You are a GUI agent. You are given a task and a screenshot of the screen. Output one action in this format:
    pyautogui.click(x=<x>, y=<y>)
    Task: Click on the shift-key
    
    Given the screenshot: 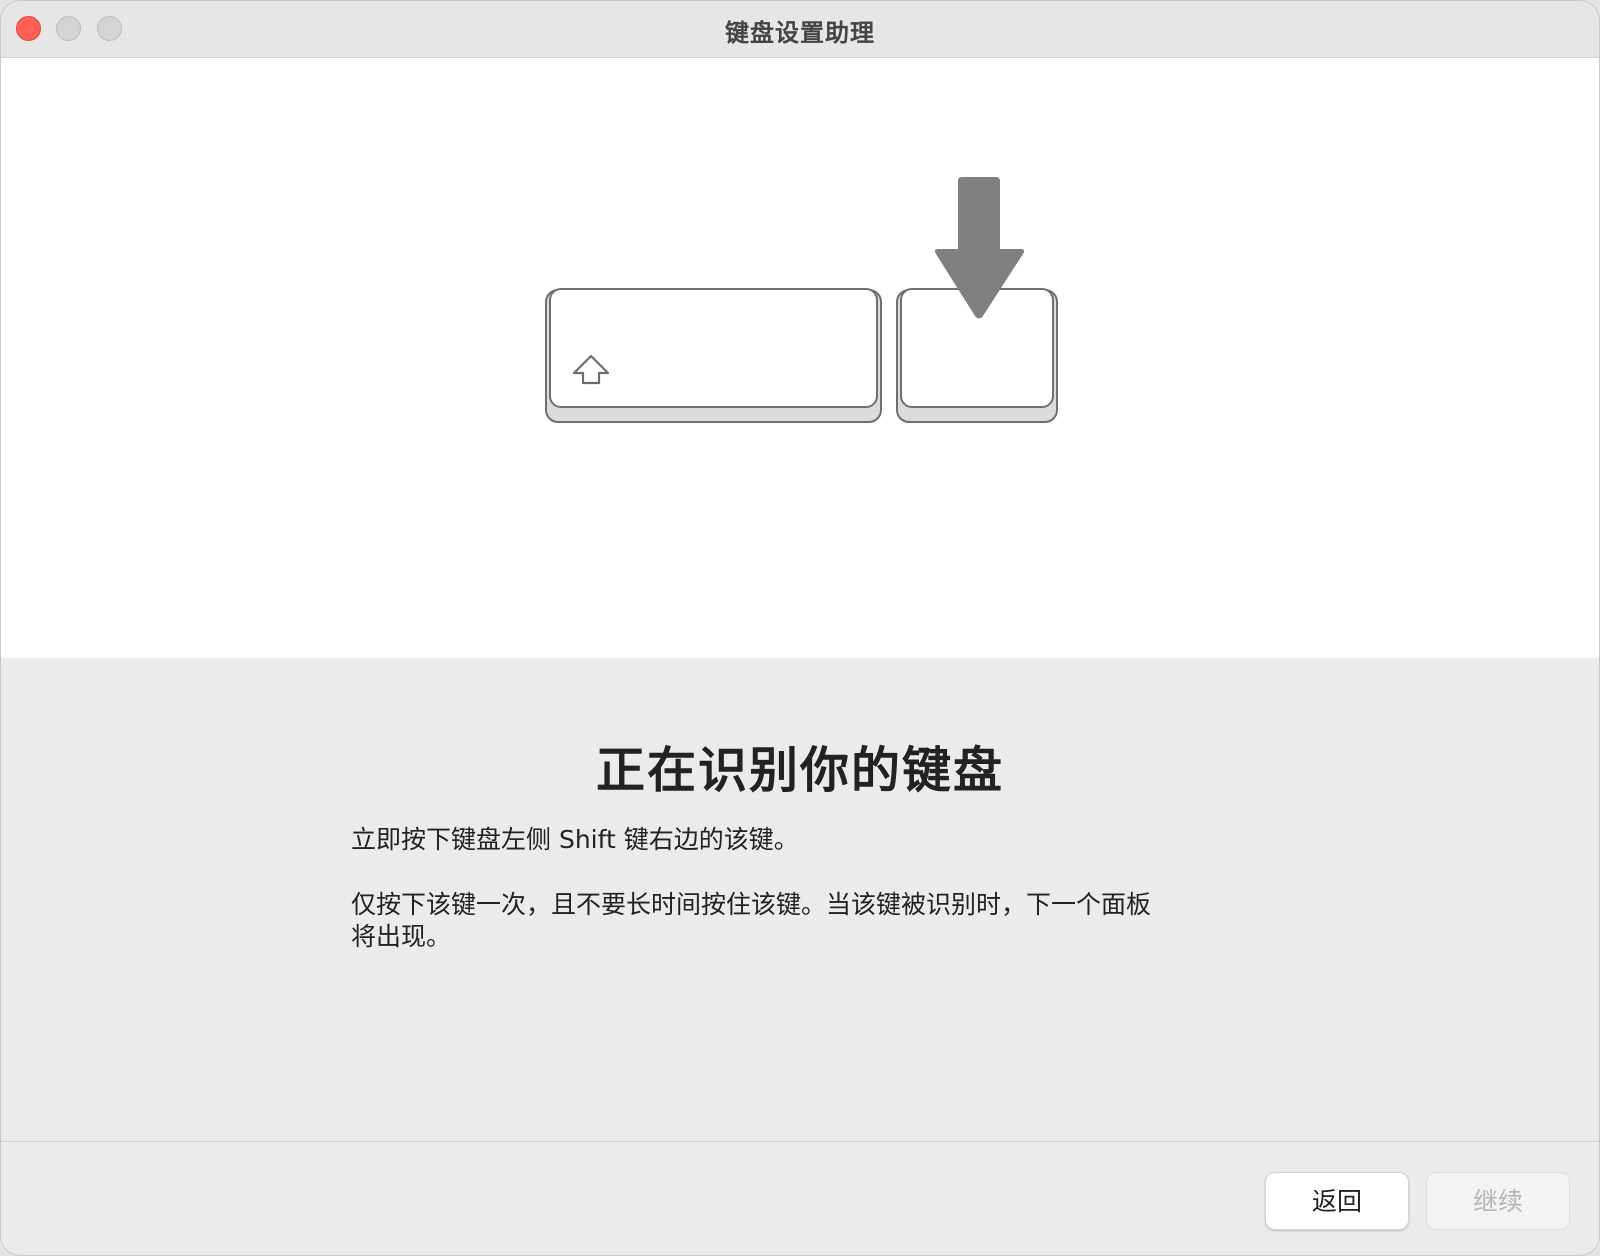 What is the action you would take?
    pyautogui.click(x=713, y=355)
    